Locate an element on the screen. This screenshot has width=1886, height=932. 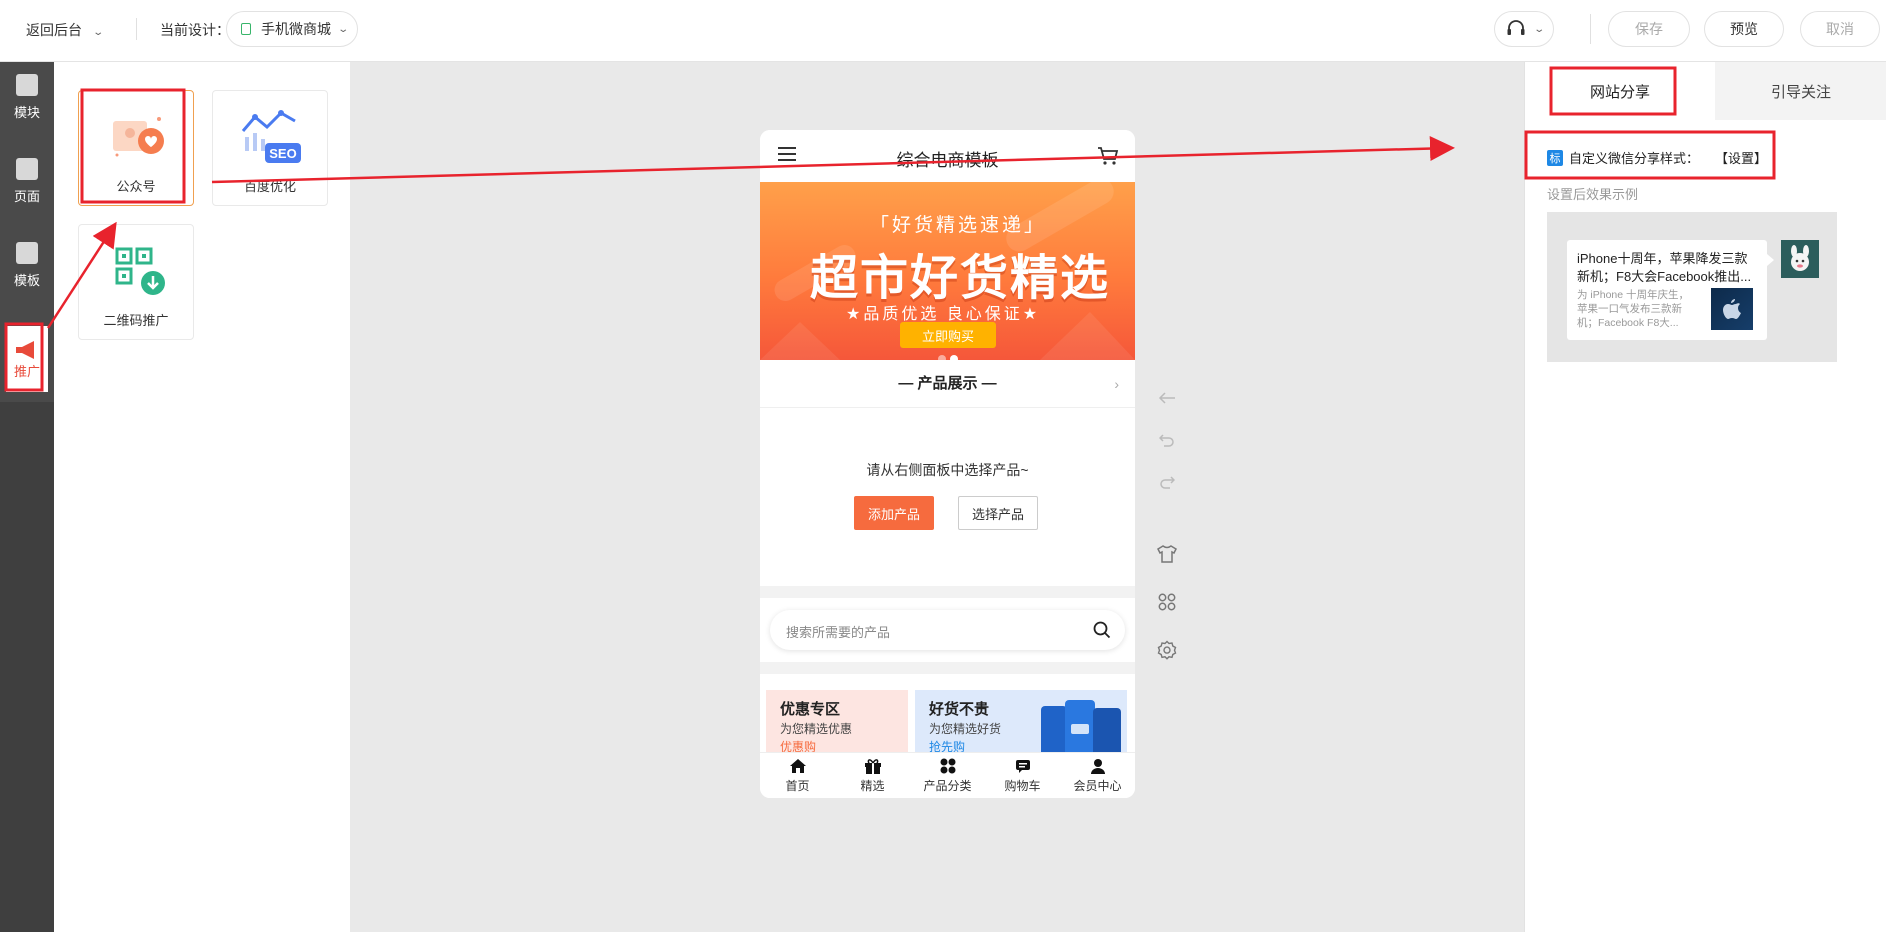
avatar is located at coordinates (1800, 259).